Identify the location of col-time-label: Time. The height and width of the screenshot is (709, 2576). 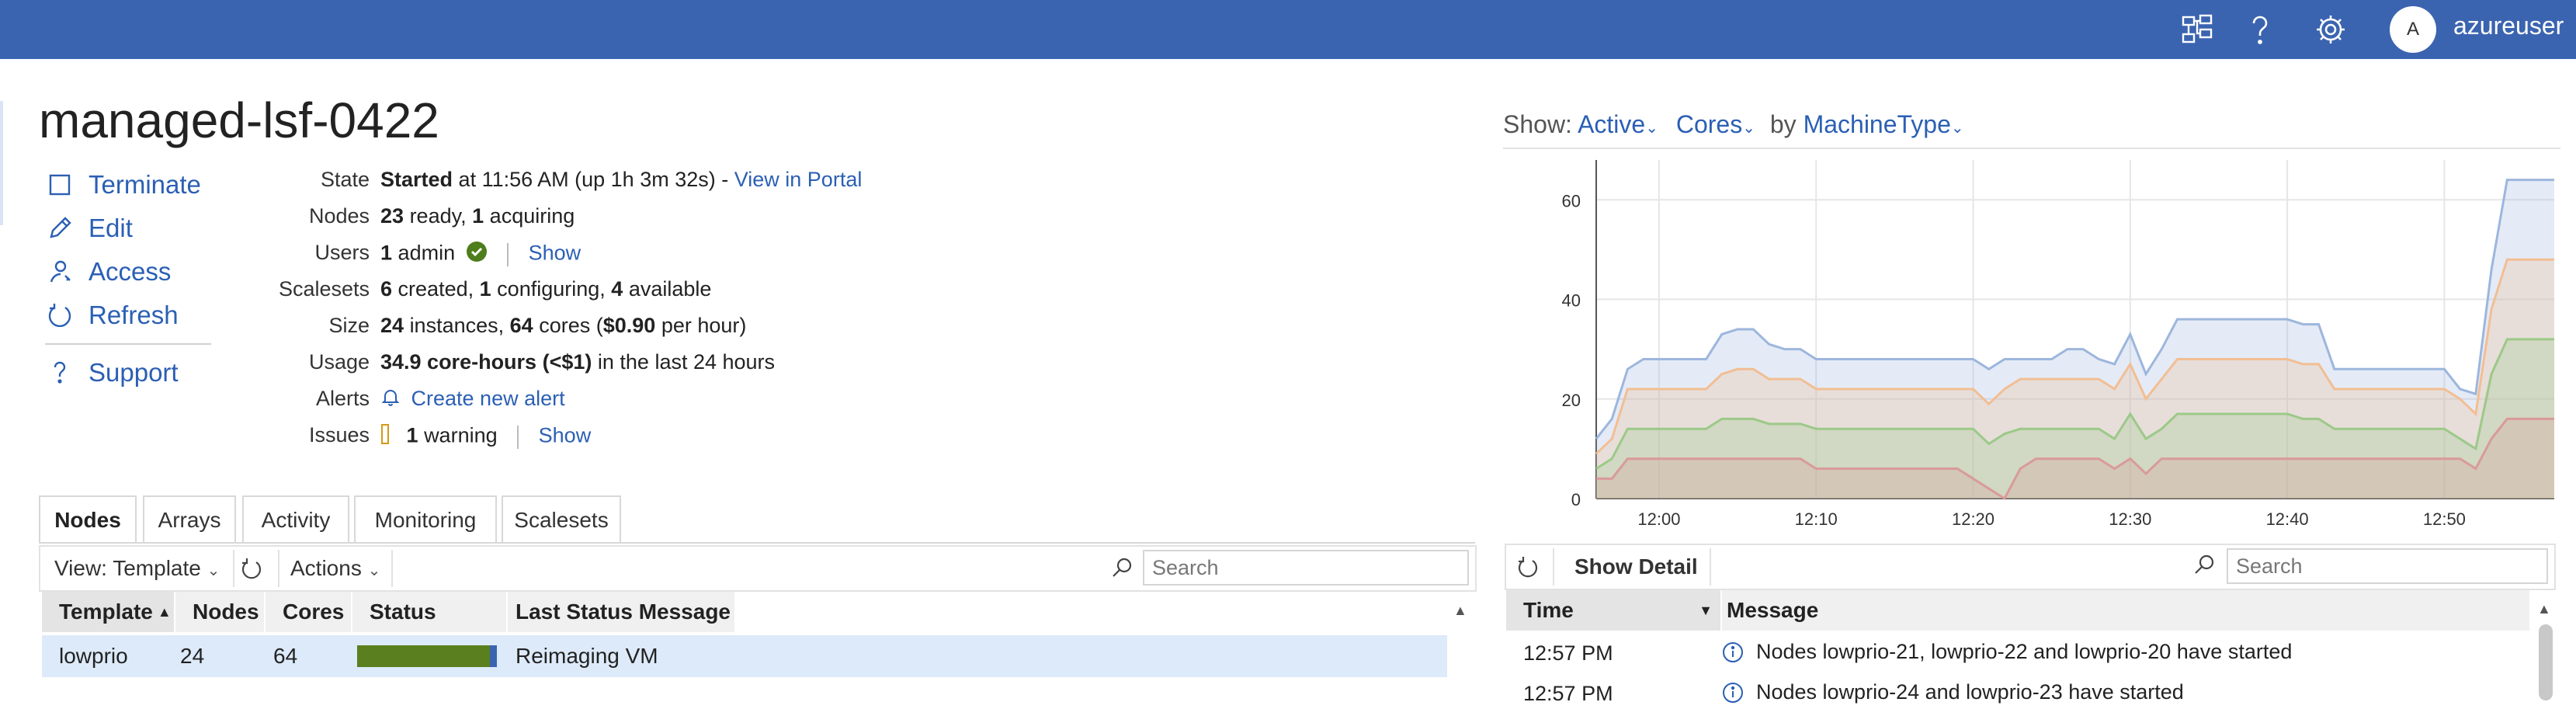
(1548, 610).